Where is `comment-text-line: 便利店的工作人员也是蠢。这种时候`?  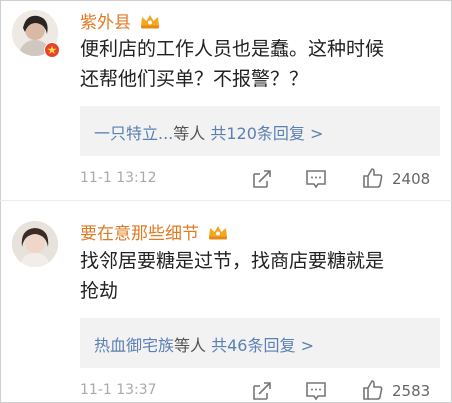
comment-text-line: 便利店的工作人员也是蠢。这种时候 is located at coordinates (232, 49).